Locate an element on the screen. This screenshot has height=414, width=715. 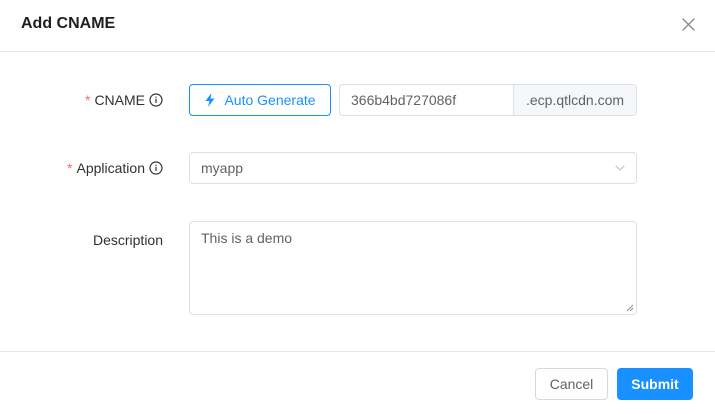
description-textarea: This is a demo is located at coordinates (413, 268).